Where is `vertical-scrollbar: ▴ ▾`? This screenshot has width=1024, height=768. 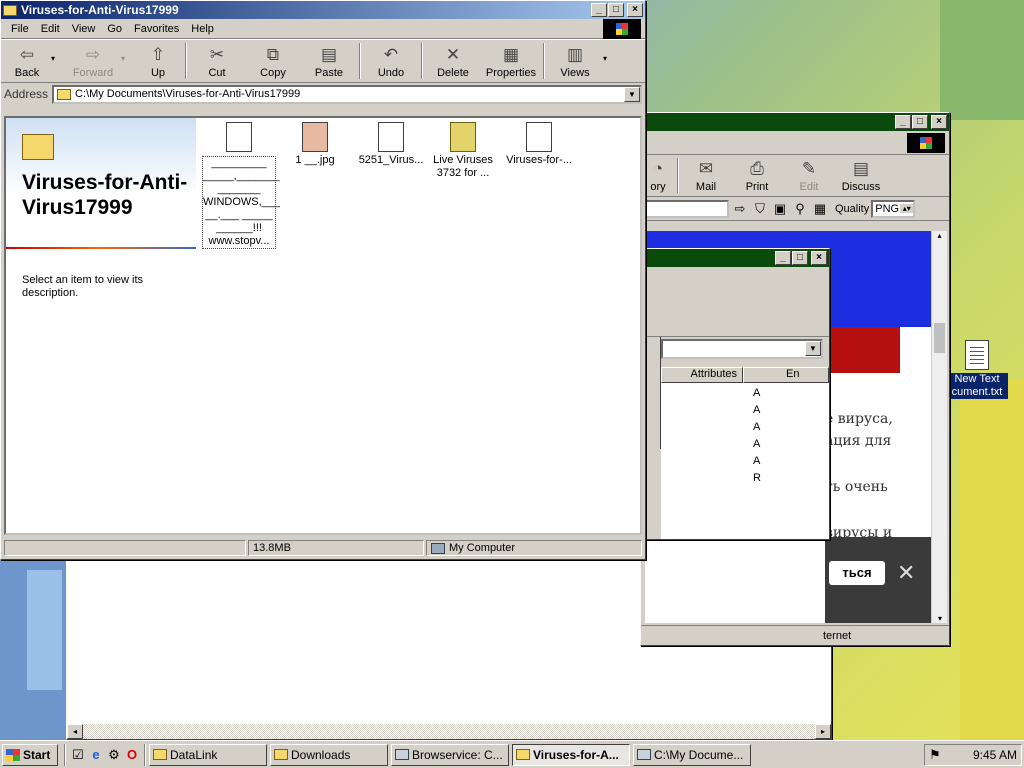 vertical-scrollbar: ▴ ▾ is located at coordinates (939, 427).